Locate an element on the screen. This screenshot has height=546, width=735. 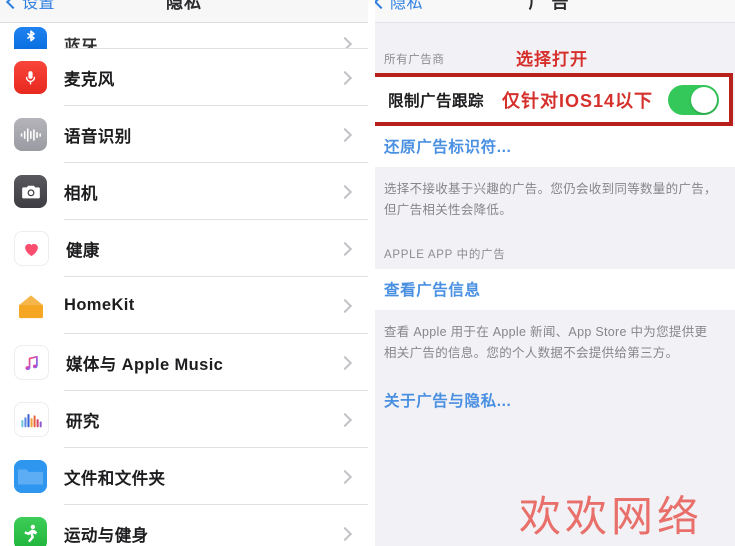
list-item-homekit: HomeKit is located at coordinates (184, 305).